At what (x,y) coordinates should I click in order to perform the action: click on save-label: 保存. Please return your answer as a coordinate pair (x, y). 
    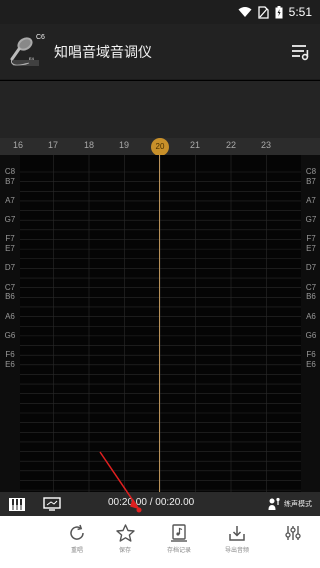
    Looking at the image, I should click on (124, 550).